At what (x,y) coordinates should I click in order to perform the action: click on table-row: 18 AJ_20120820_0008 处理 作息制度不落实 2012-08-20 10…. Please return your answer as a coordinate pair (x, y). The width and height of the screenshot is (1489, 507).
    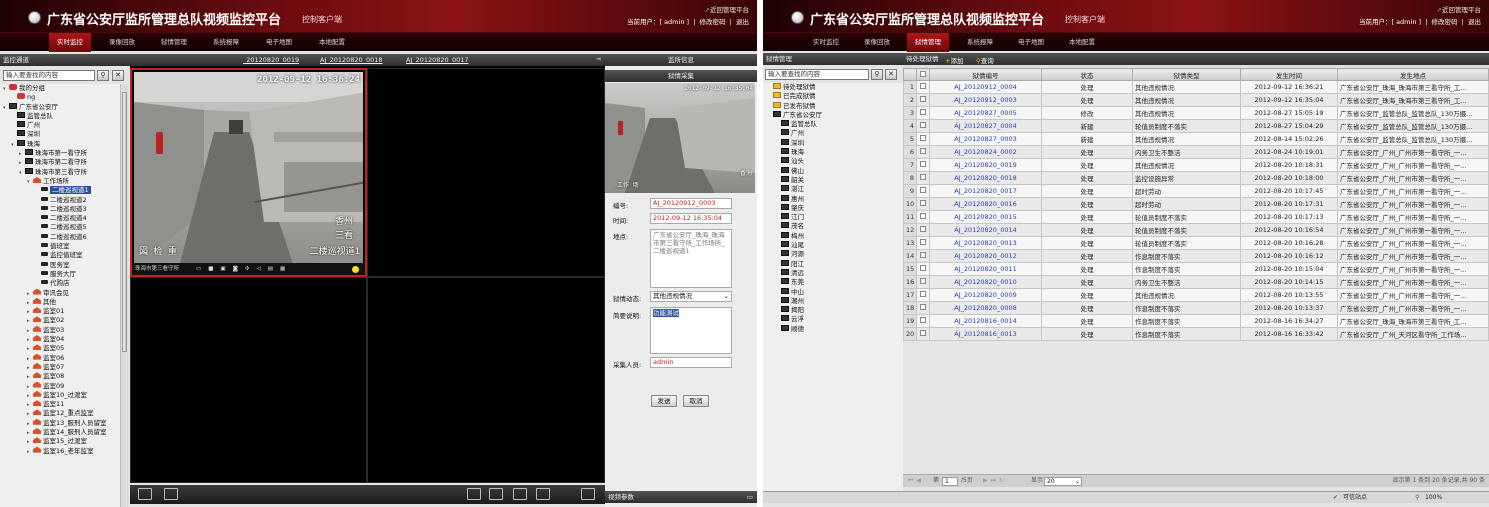
    Looking at the image, I should click on (1196, 308).